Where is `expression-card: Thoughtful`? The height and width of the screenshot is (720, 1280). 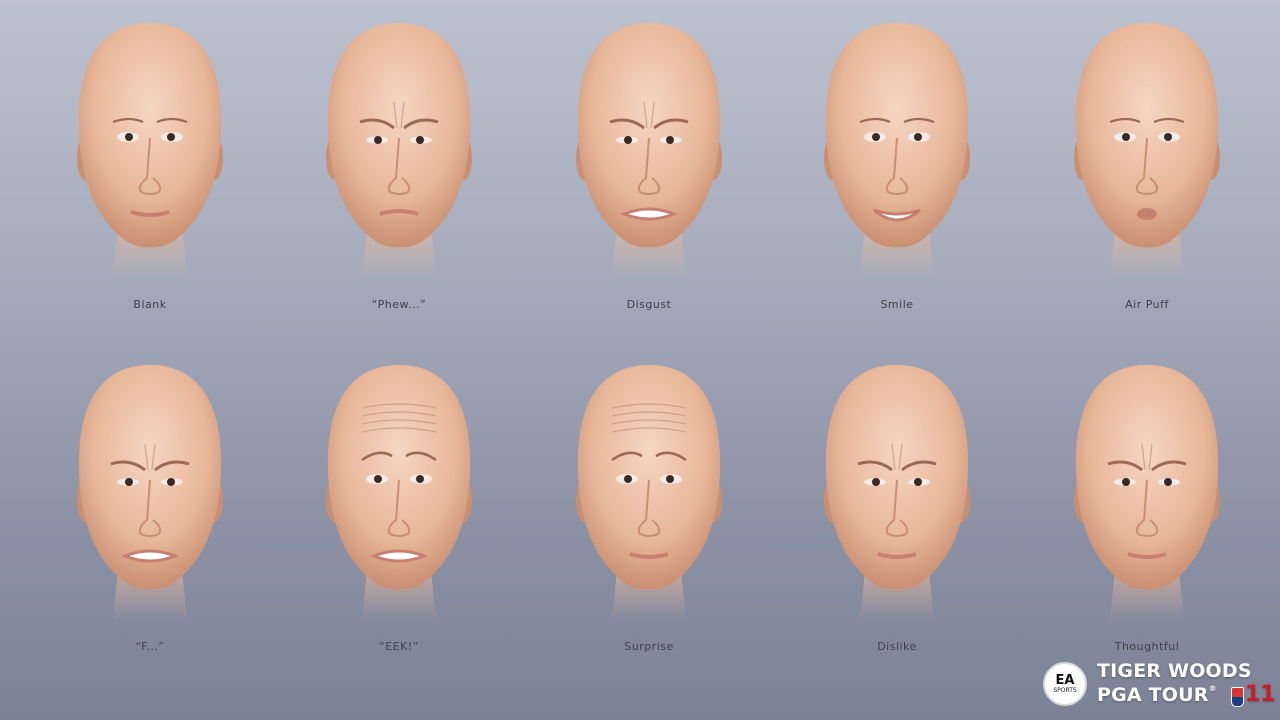
expression-card: Thoughtful is located at coordinates (1147, 515).